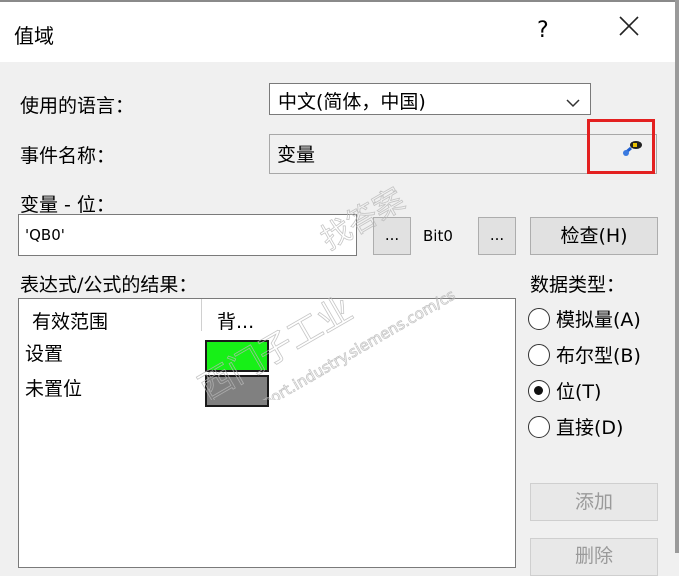 The height and width of the screenshot is (576, 679). Describe the element at coordinates (598, 356) in the screenshot. I see `radio-label: 布尔型(B)` at that location.